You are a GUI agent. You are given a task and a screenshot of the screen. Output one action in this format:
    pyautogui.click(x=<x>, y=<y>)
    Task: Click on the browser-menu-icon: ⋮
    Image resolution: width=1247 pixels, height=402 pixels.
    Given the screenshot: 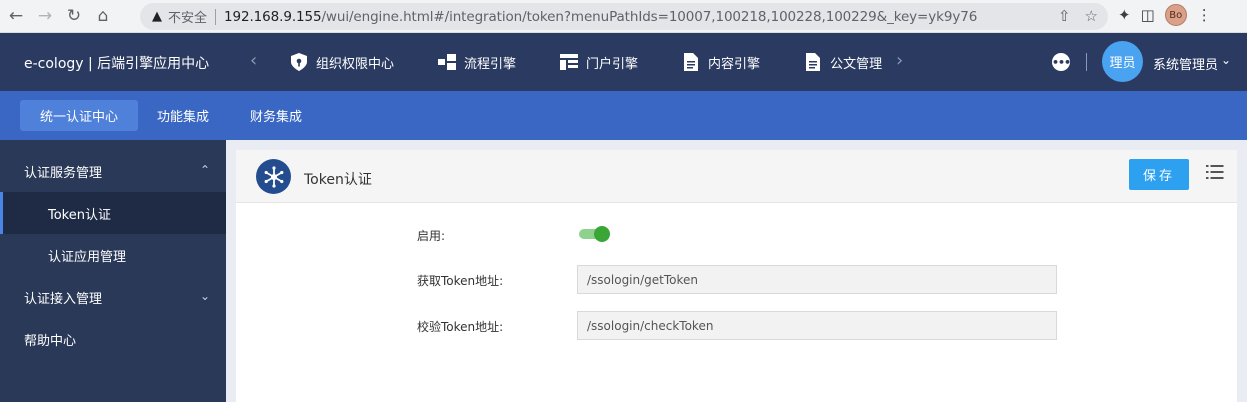 What is the action you would take?
    pyautogui.click(x=1204, y=15)
    